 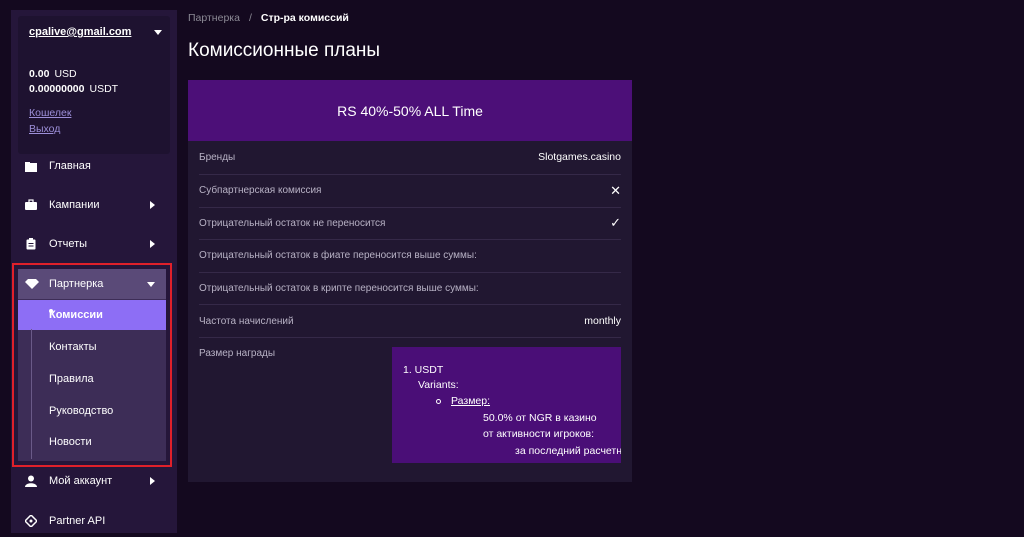 I want to click on reward-activity: от активности игроков:, so click(x=539, y=434).